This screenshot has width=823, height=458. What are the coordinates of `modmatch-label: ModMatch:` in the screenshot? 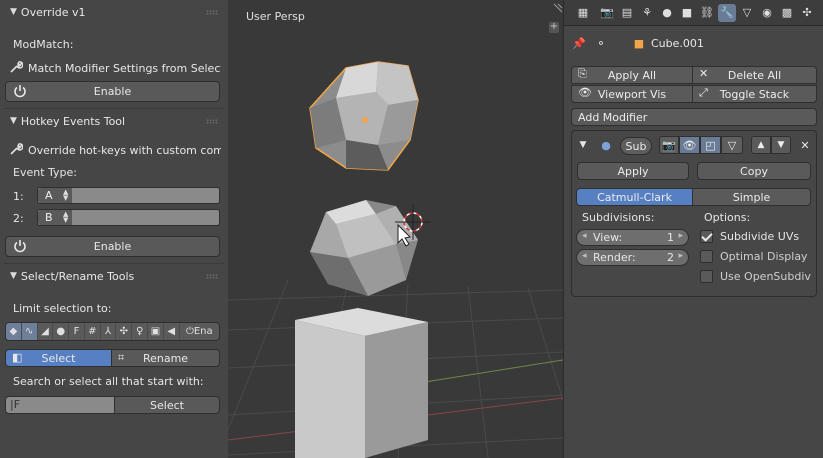 It's located at (43, 44).